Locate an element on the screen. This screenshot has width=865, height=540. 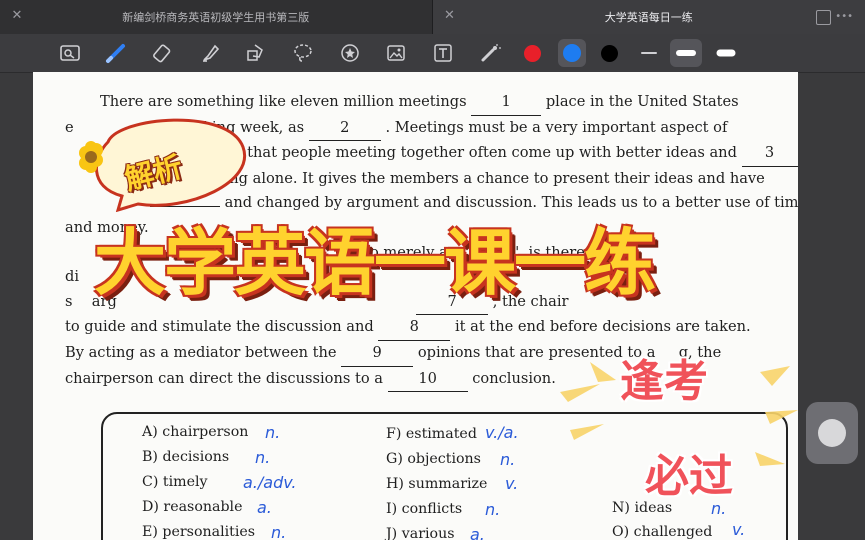
blank-8: 8 is located at coordinates (414, 328).